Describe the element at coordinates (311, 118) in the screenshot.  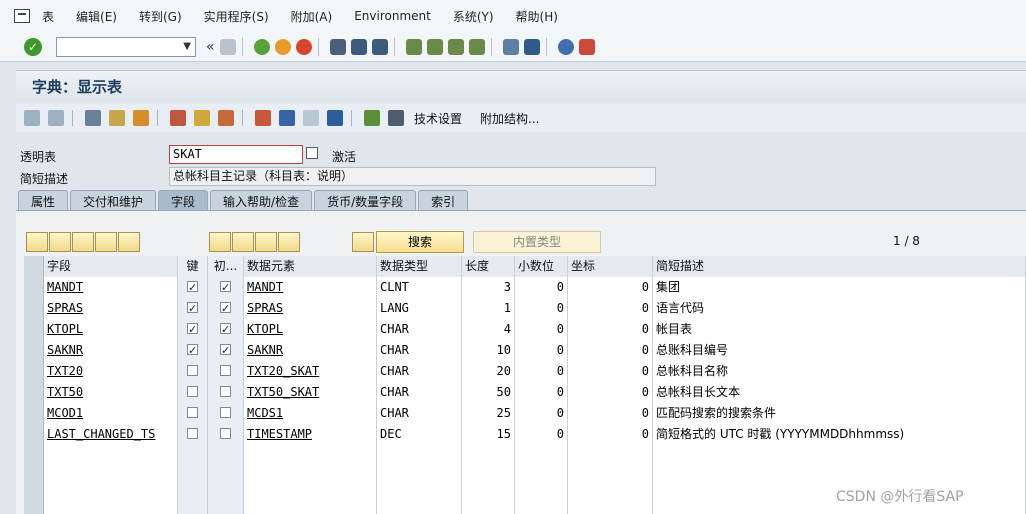
I see `document-icon` at that location.